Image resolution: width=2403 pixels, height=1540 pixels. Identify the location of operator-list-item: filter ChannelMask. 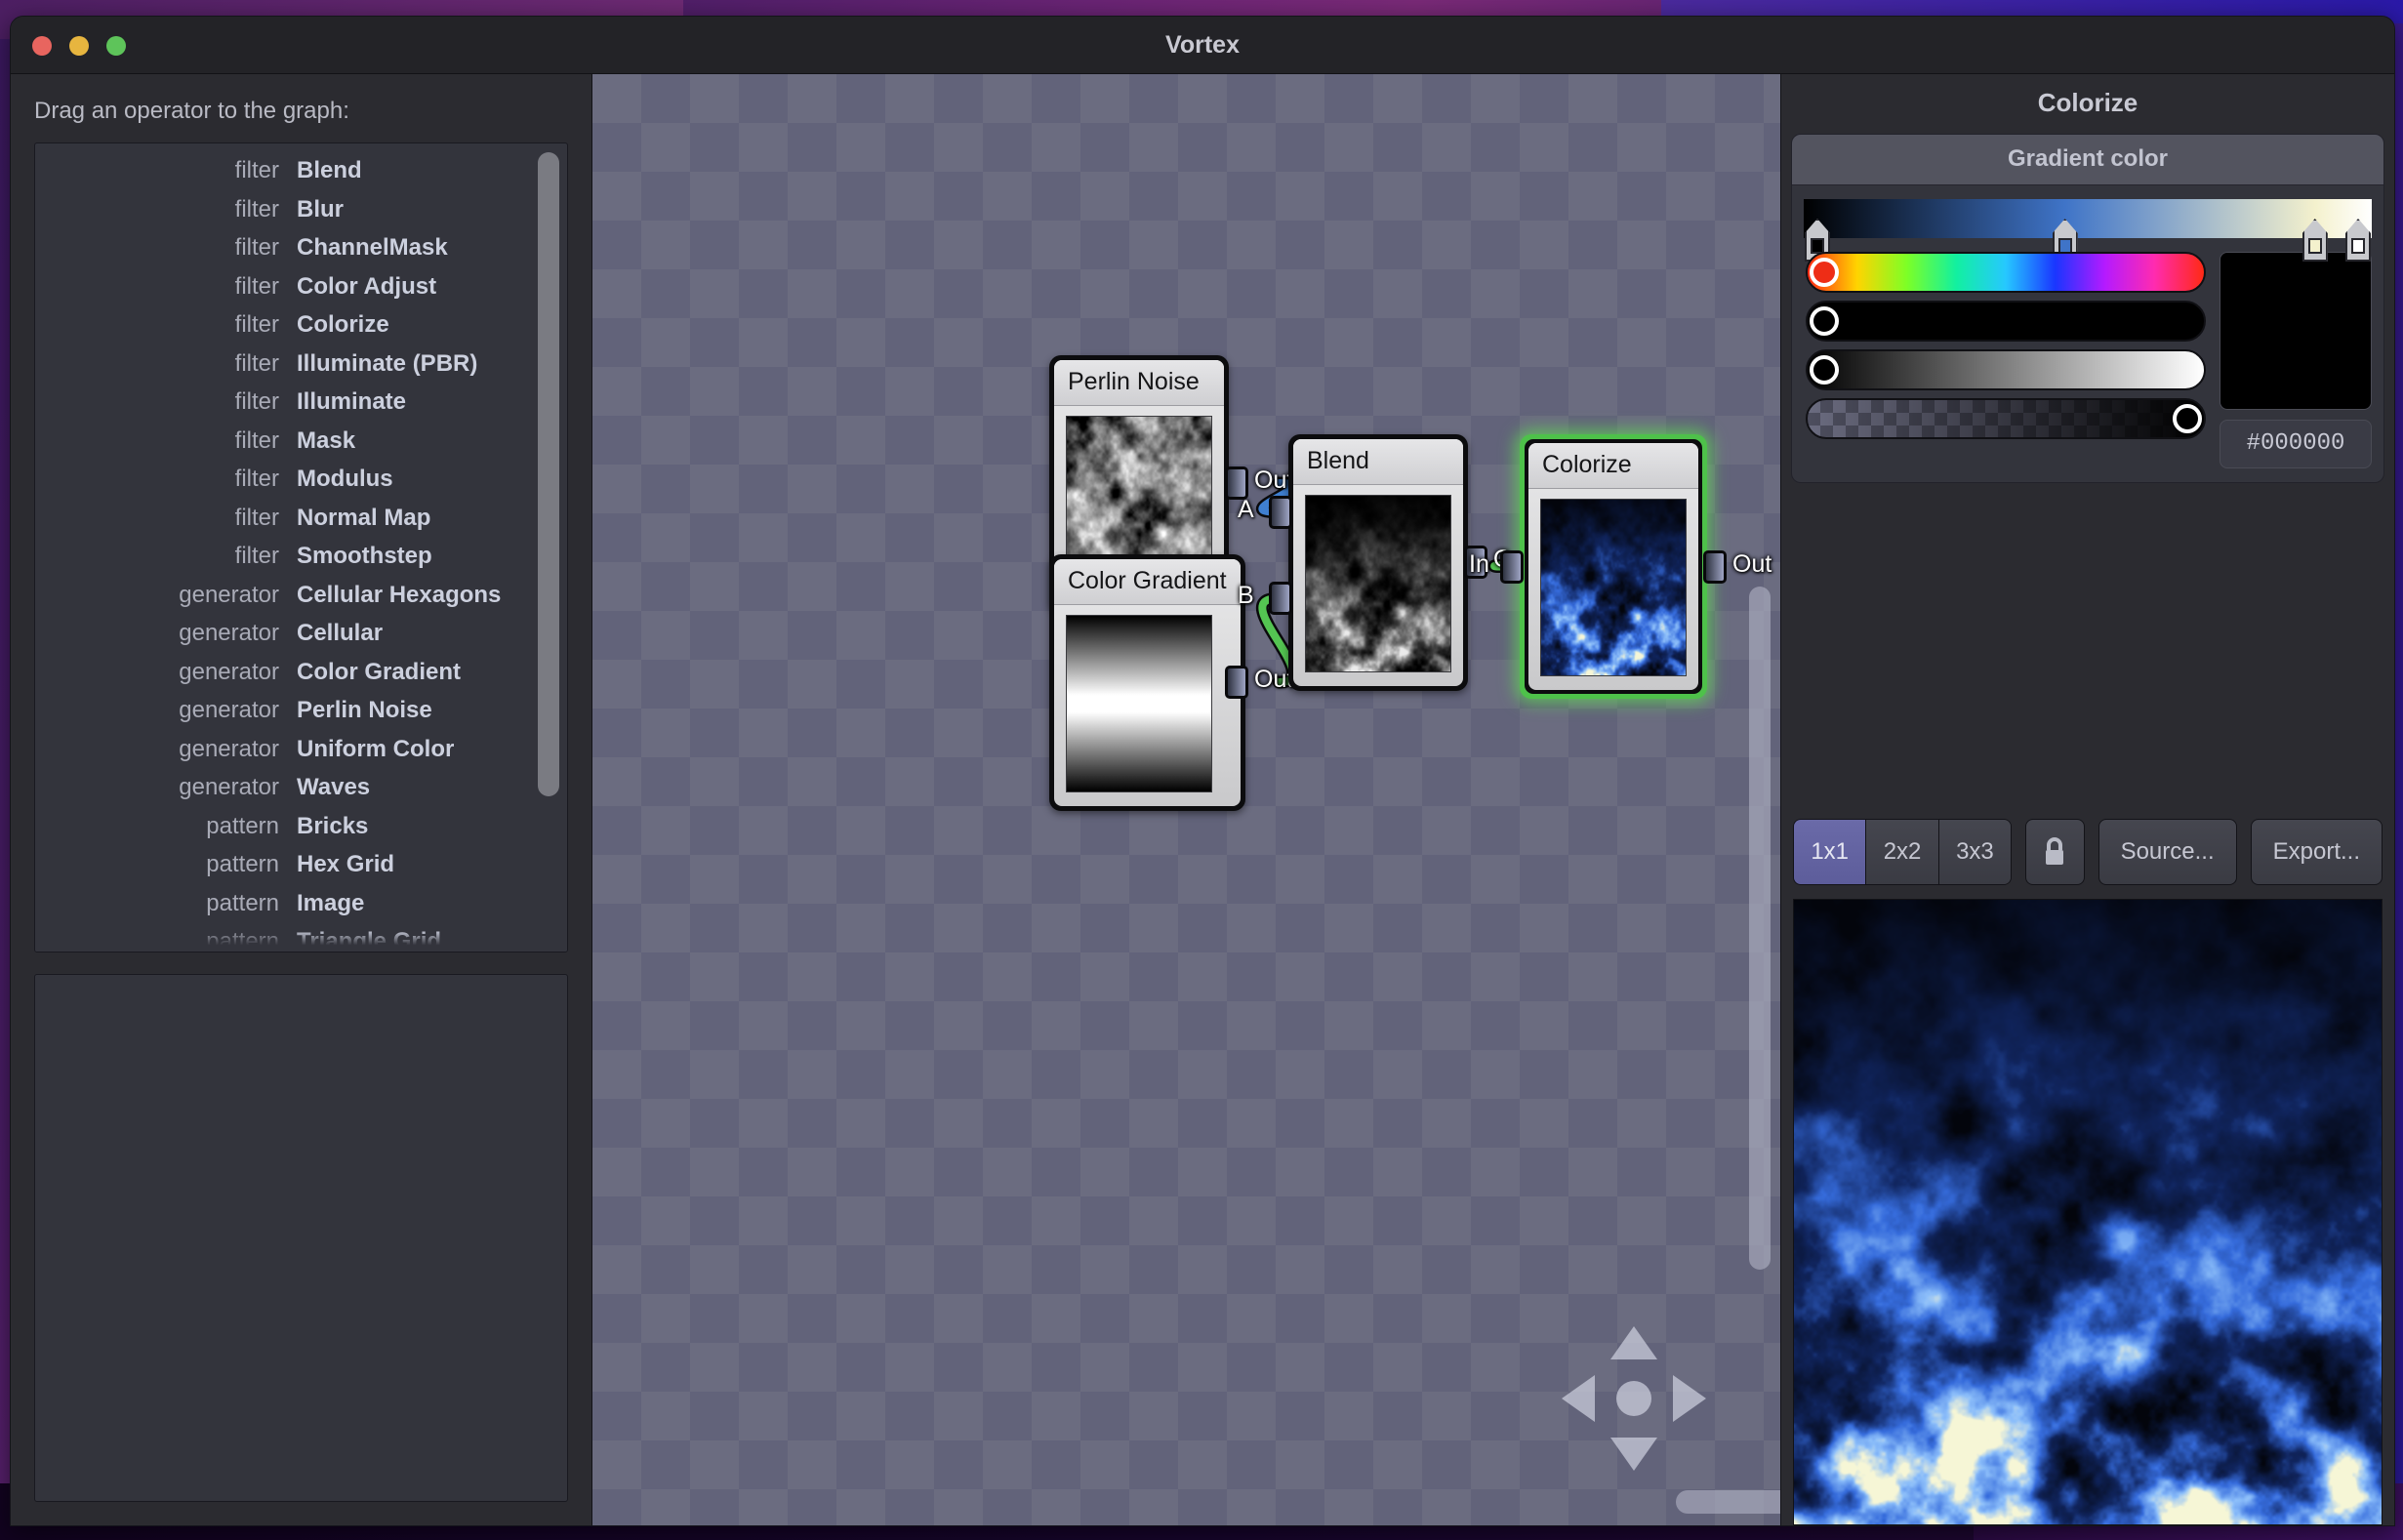
(301, 253).